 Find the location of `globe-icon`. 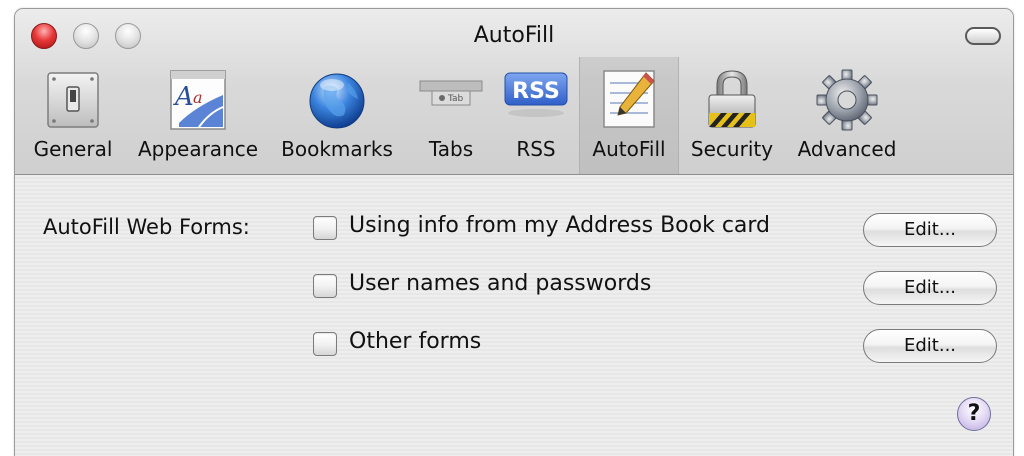

globe-icon is located at coordinates (337, 101).